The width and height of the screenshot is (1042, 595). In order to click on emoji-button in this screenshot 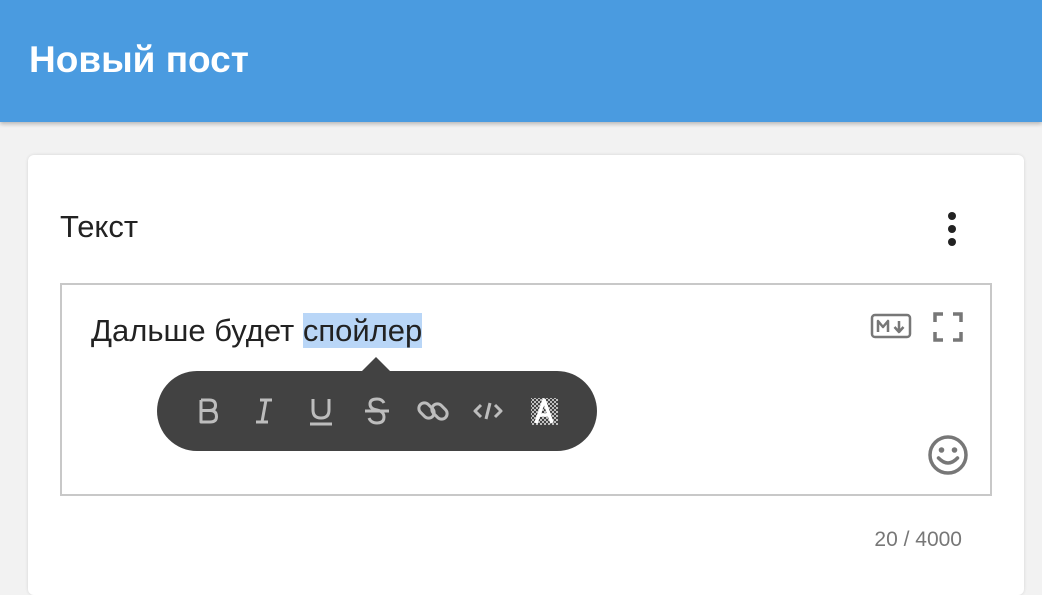, I will do `click(948, 455)`.